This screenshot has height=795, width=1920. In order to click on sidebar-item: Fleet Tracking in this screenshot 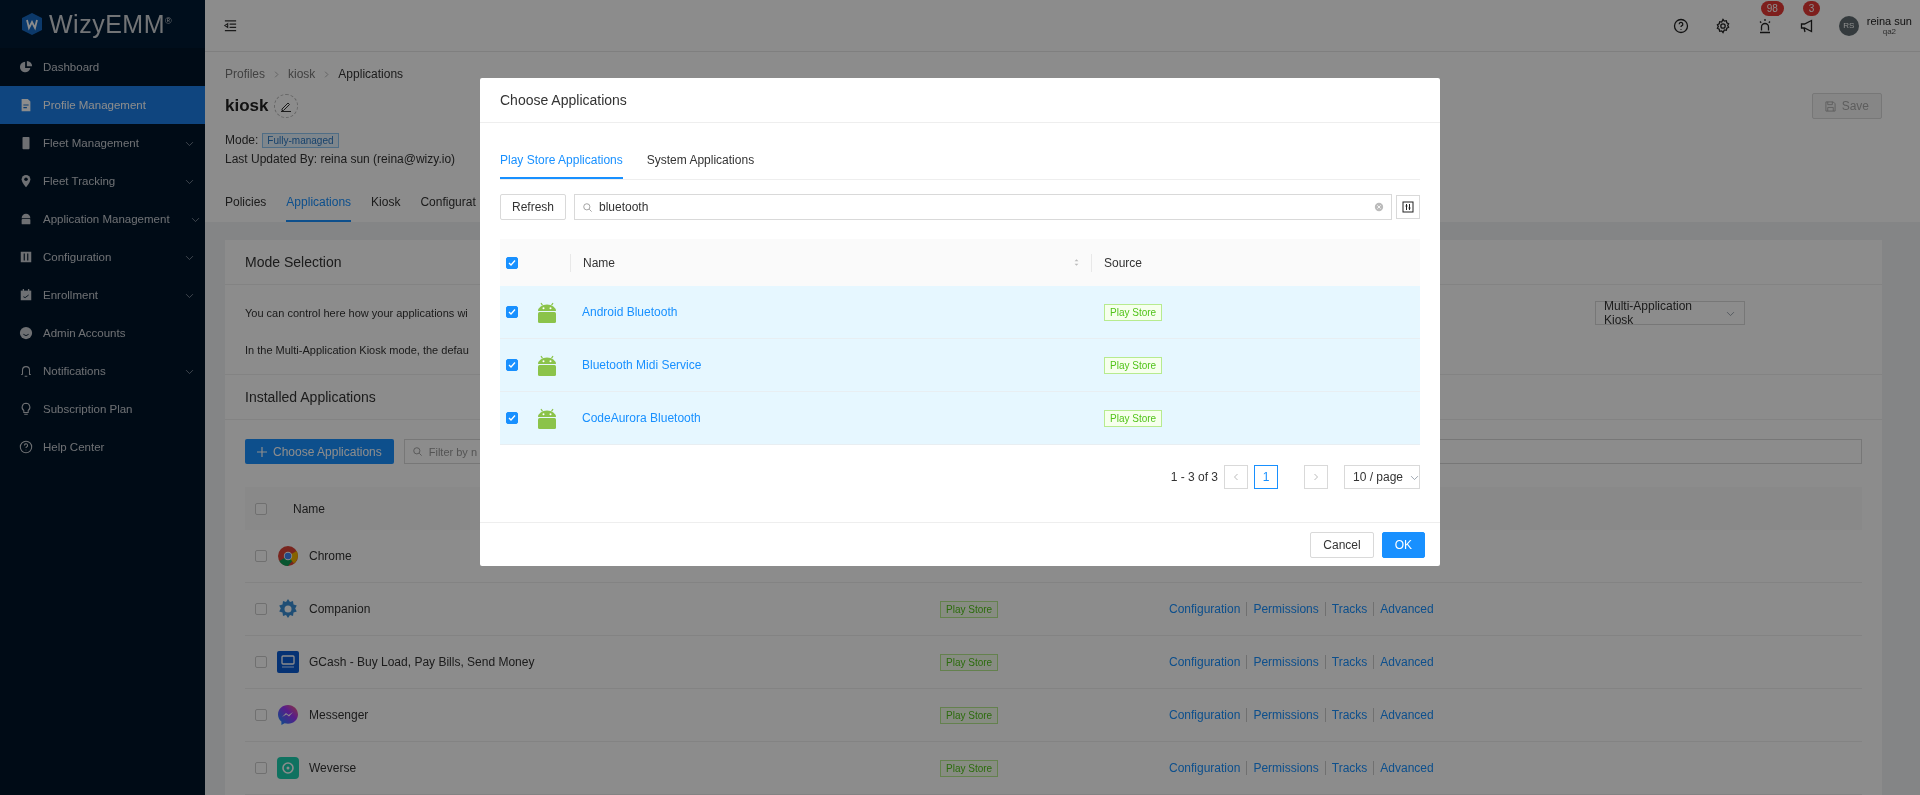, I will do `click(102, 181)`.